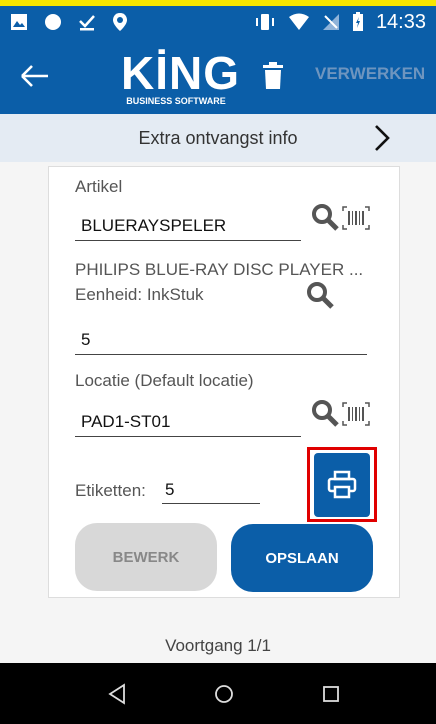 This screenshot has height=724, width=436. Describe the element at coordinates (170, 489) in the screenshot. I see `labels-value: 5` at that location.